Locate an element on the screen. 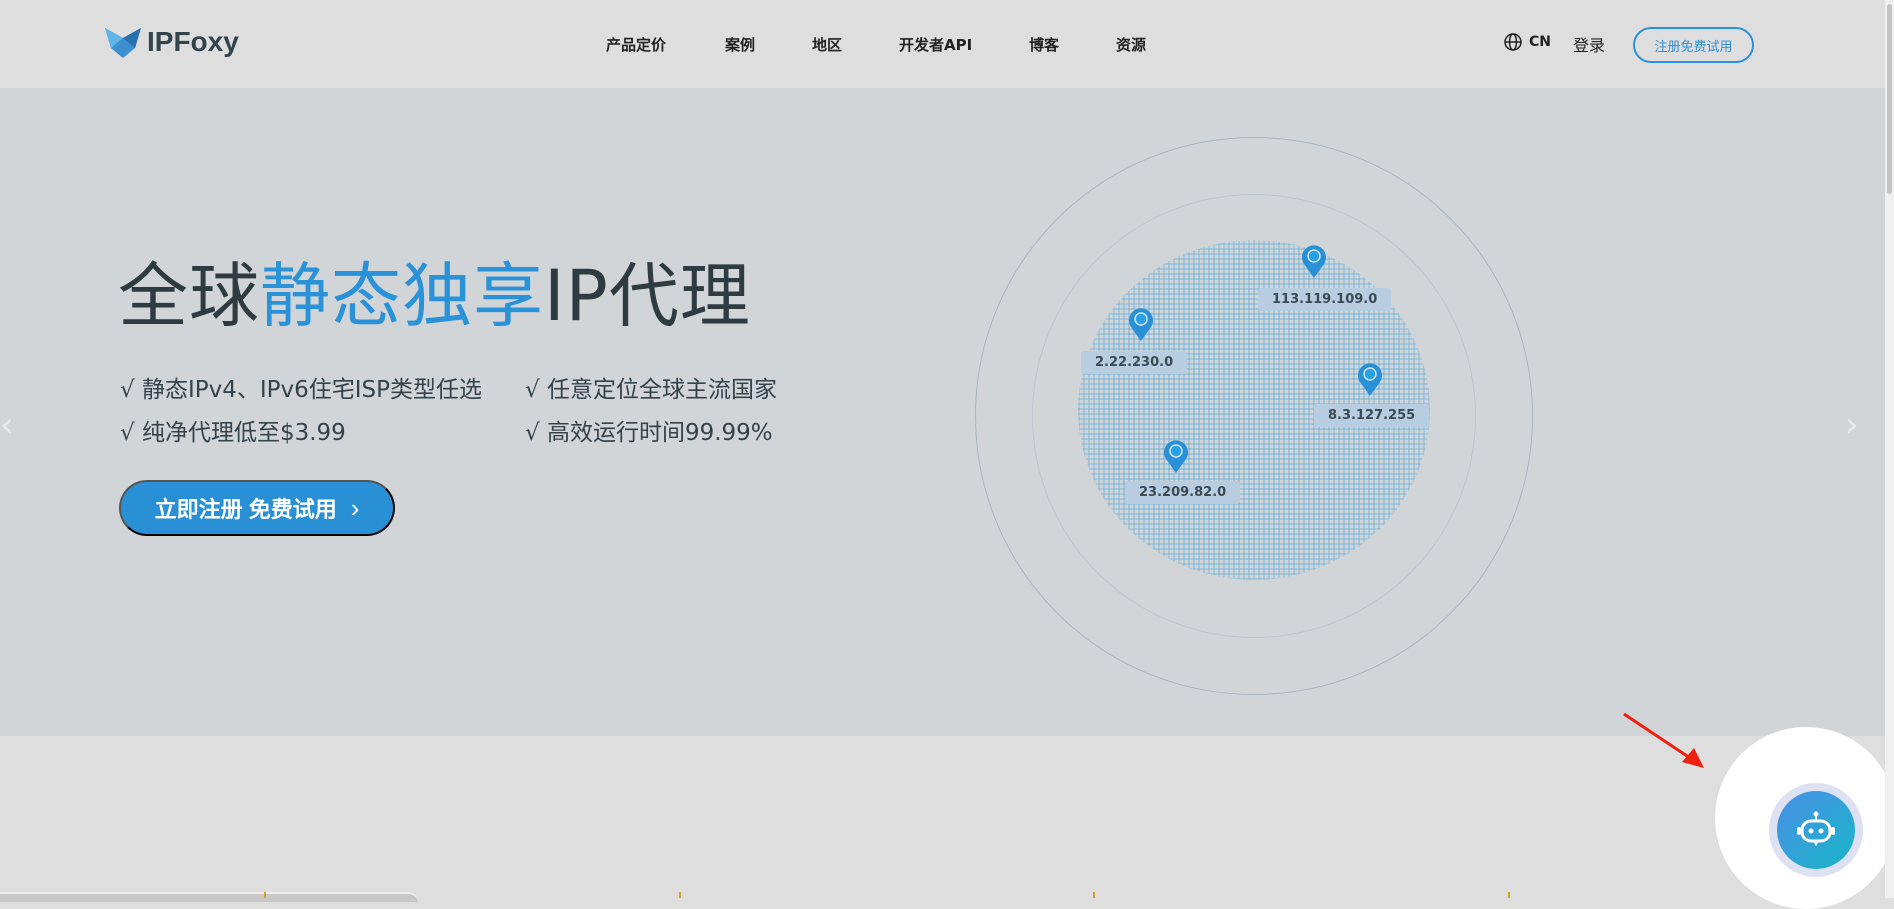 This screenshot has height=909, width=1894. logo: IPFoxy is located at coordinates (171, 42).